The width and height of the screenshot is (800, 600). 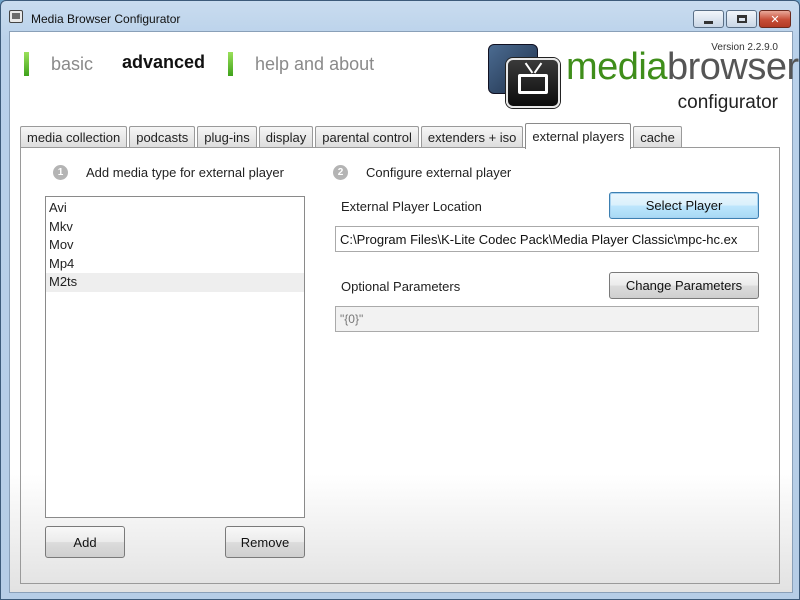 What do you see at coordinates (578, 136) in the screenshot?
I see `tab-external-players: external players` at bounding box center [578, 136].